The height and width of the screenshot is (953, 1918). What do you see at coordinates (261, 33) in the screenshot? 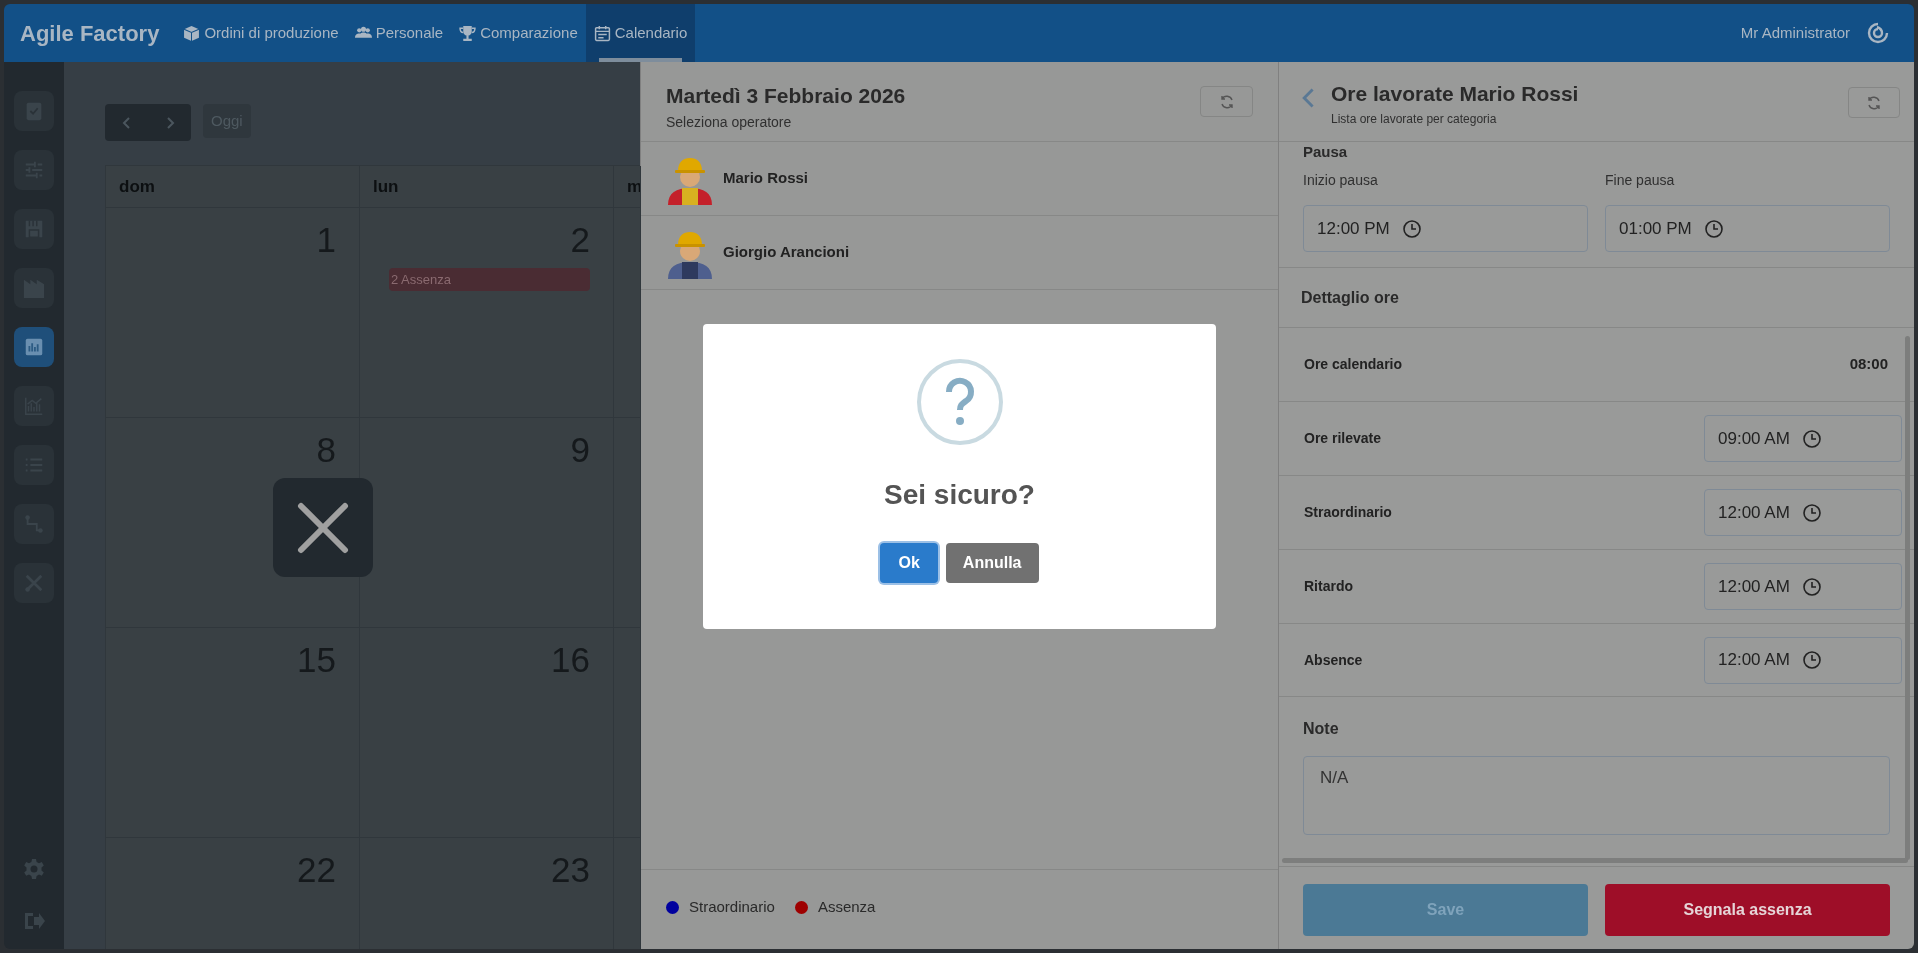
I see `nav-tab: Ordini di produzione` at bounding box center [261, 33].